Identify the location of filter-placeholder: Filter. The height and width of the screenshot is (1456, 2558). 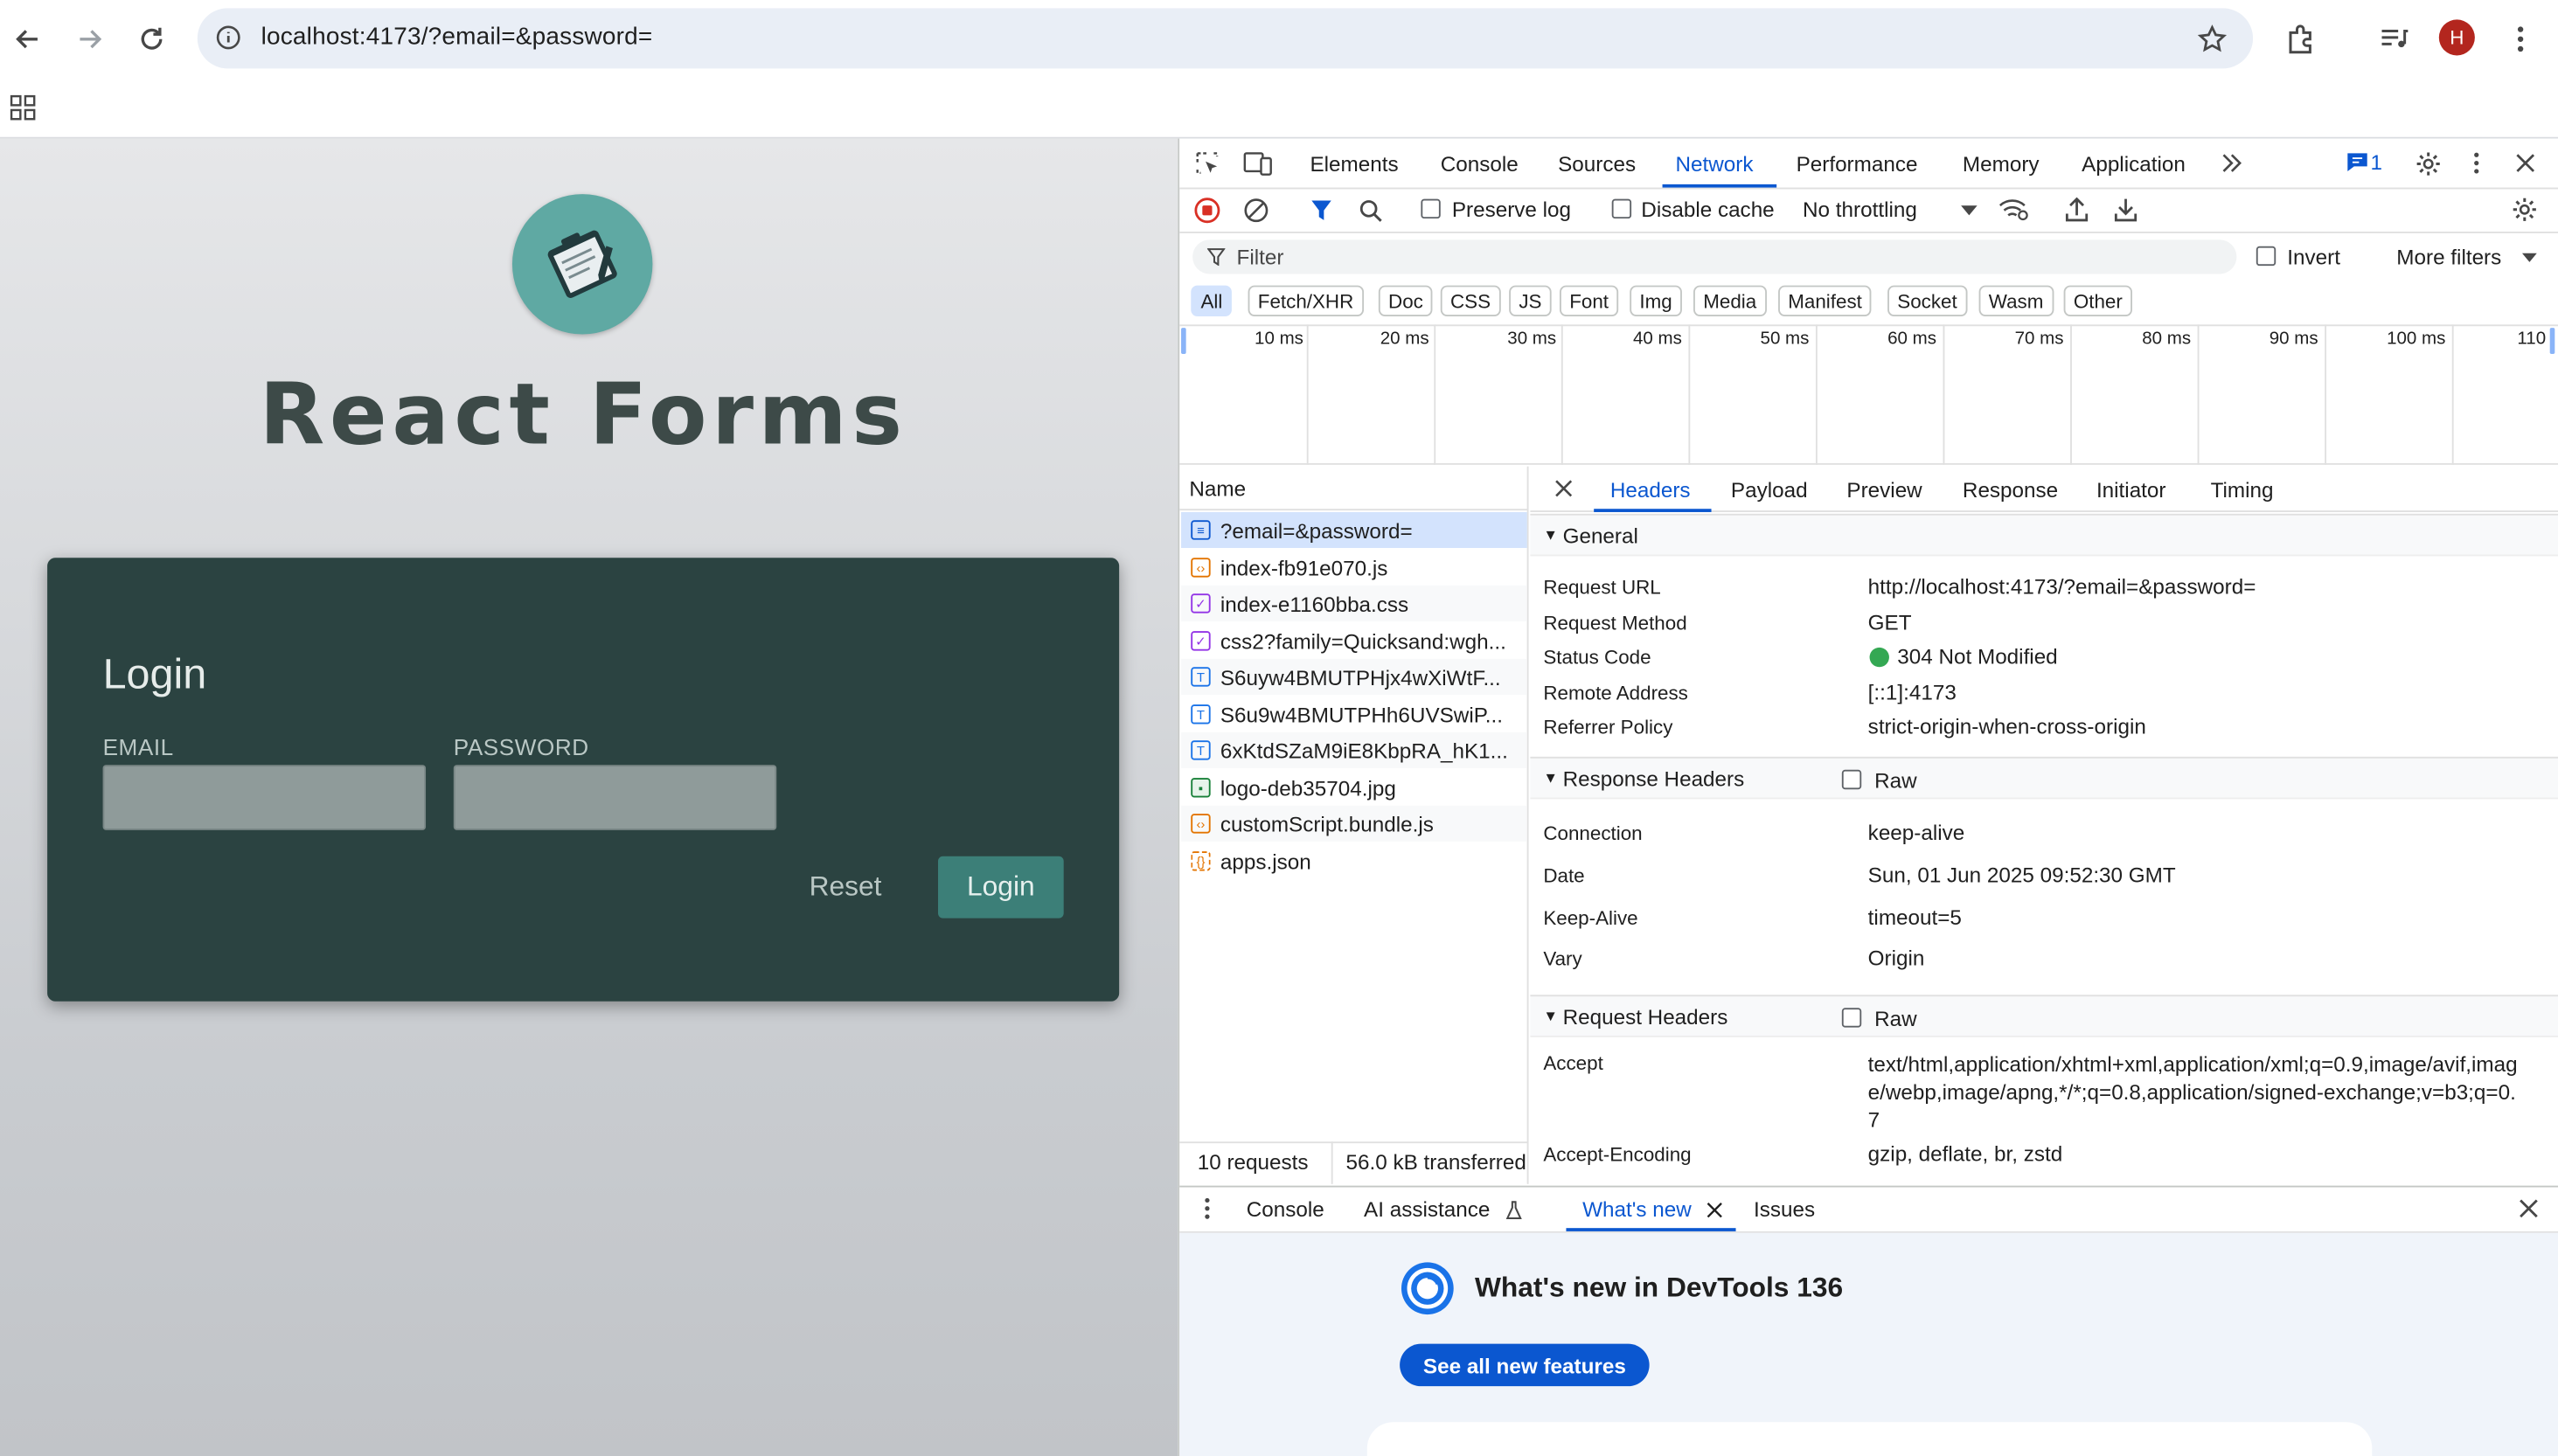
(1260, 256).